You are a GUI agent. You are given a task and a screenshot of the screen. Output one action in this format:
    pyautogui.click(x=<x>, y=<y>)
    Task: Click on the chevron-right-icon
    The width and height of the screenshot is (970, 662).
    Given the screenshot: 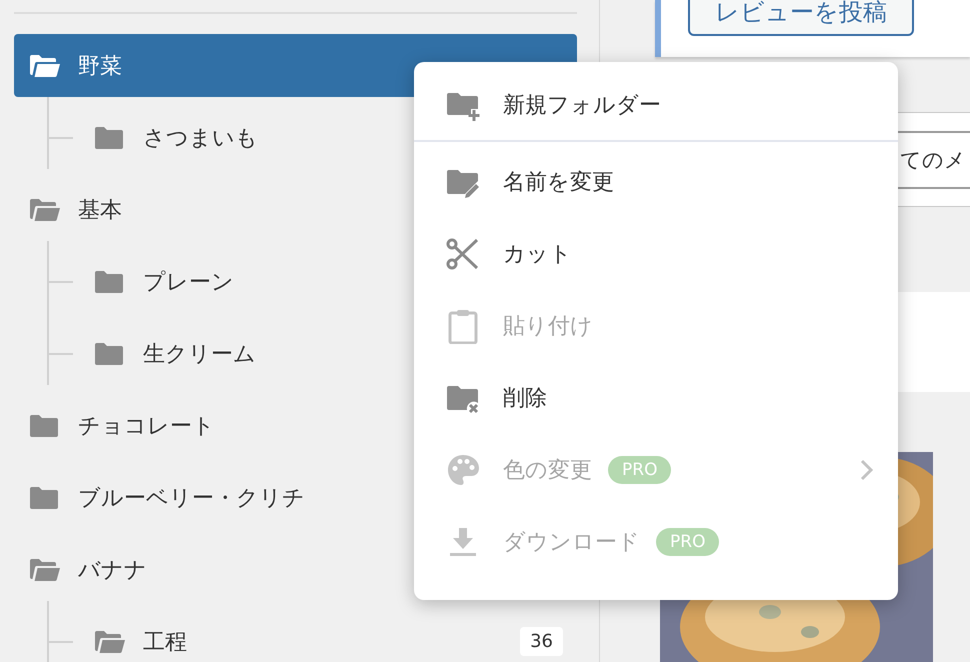 What is the action you would take?
    pyautogui.click(x=867, y=470)
    